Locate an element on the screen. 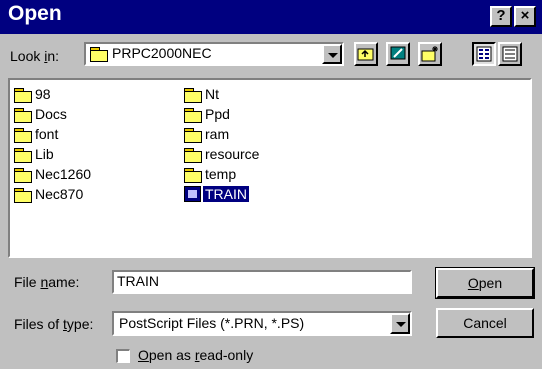 The width and height of the screenshot is (542, 369). new-folder-button is located at coordinates (430, 54).